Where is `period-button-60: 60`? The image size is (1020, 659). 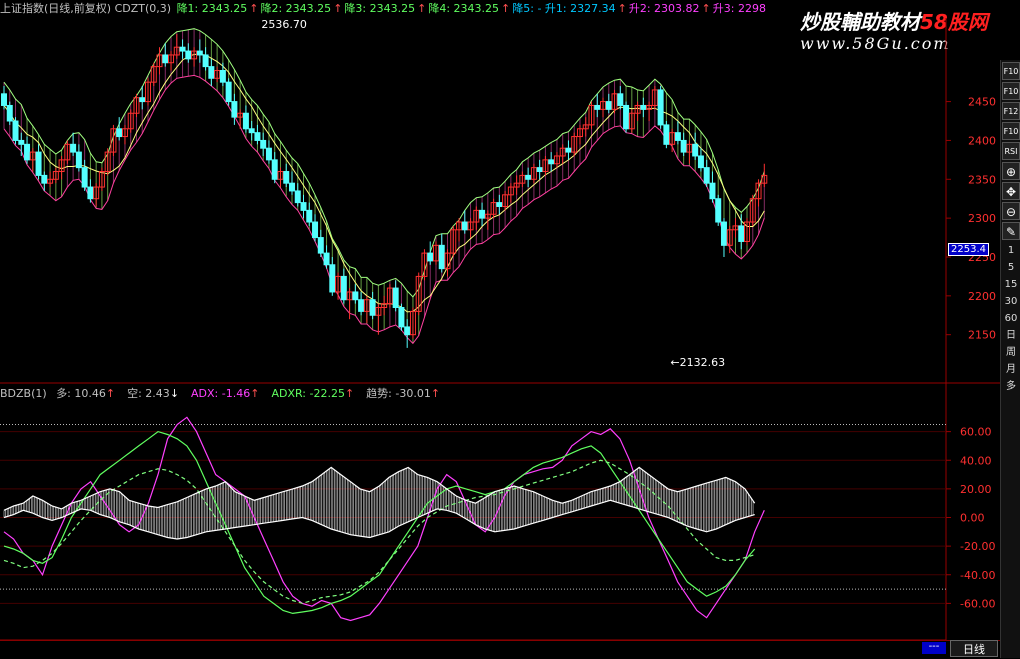
period-button-60: 60 is located at coordinates (1010, 318).